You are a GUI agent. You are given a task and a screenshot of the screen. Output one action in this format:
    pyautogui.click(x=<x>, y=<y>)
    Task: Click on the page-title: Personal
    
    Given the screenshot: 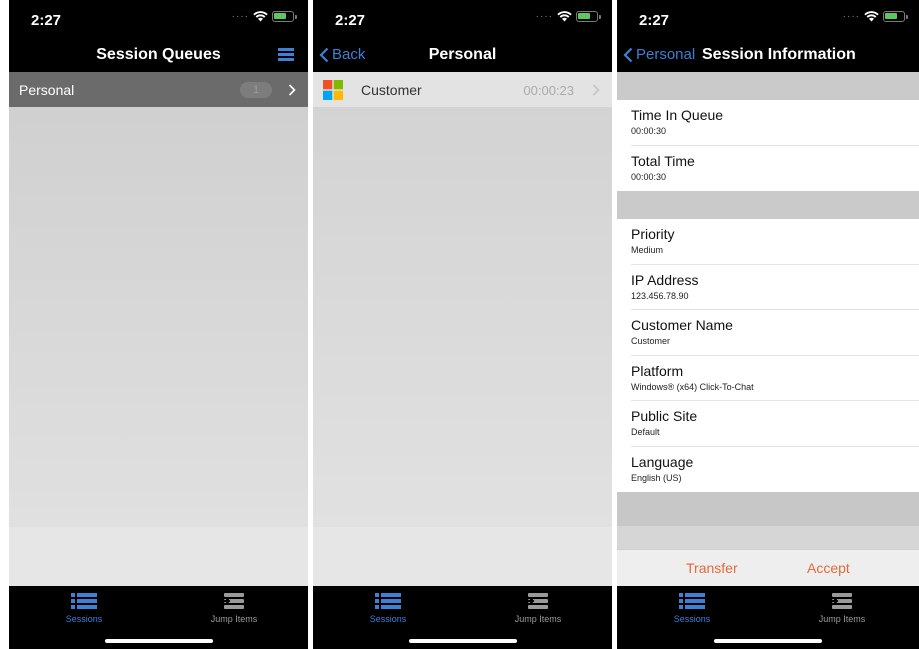 What is the action you would take?
    pyautogui.click(x=462, y=54)
    